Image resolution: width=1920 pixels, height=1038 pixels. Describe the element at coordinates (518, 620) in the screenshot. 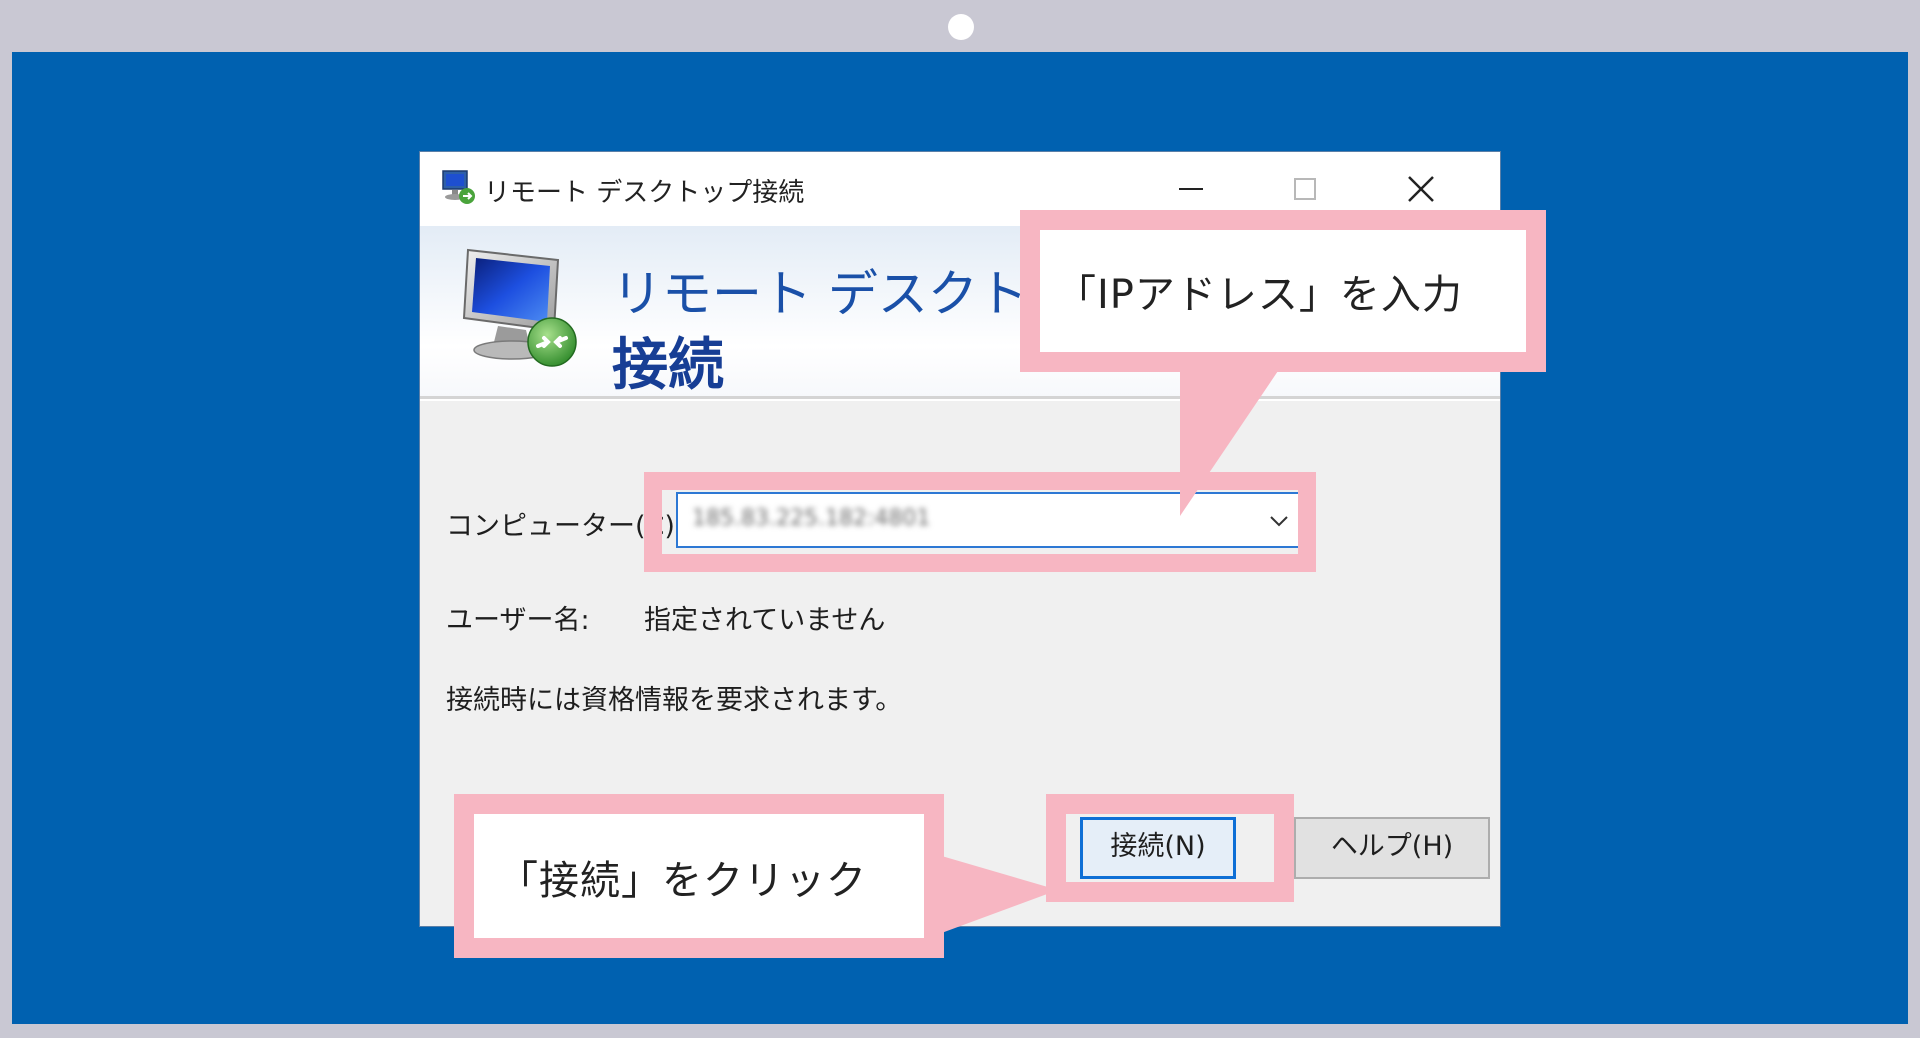

I see `username-label: ユーザー名:` at that location.